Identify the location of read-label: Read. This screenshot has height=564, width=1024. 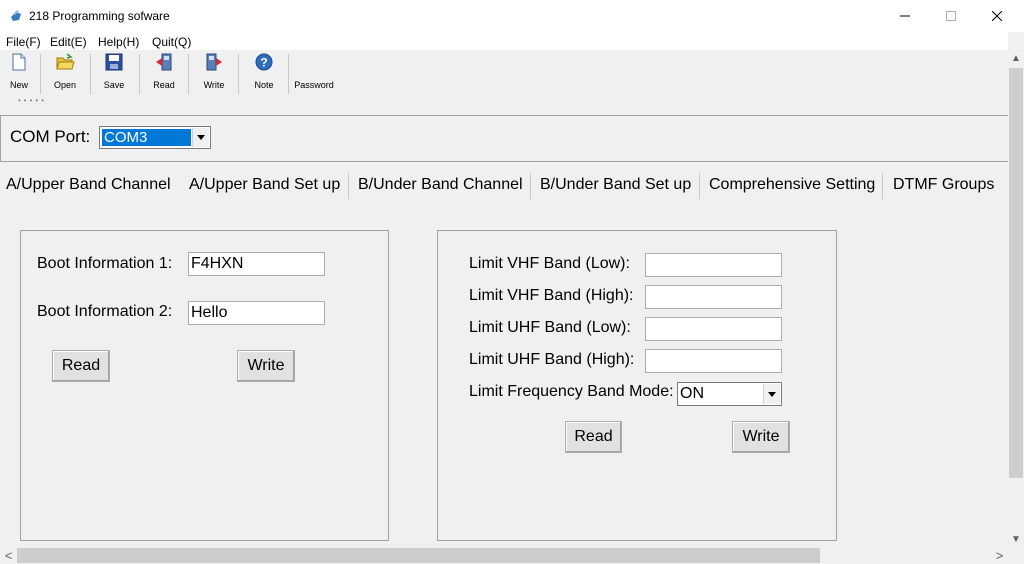
(164, 85).